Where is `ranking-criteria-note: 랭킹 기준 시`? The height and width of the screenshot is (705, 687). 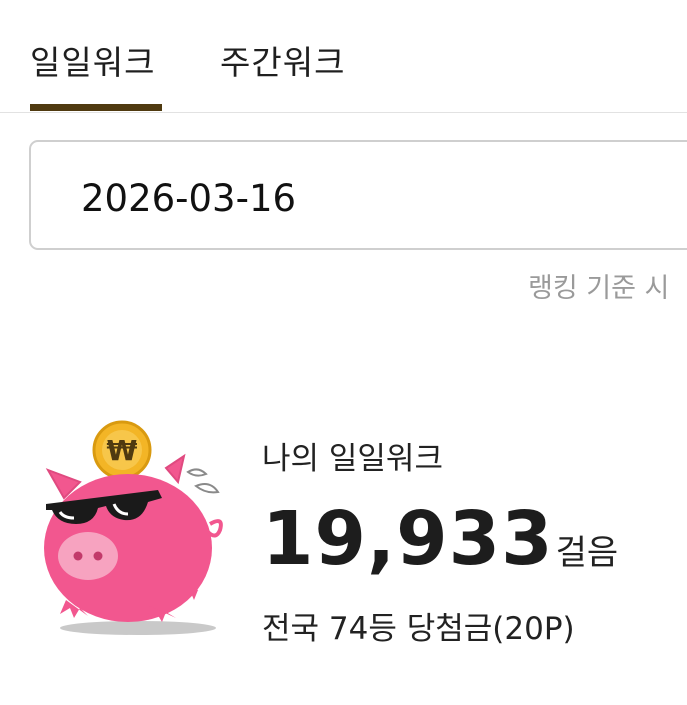 ranking-criteria-note: 랭킹 기준 시 is located at coordinates (599, 288).